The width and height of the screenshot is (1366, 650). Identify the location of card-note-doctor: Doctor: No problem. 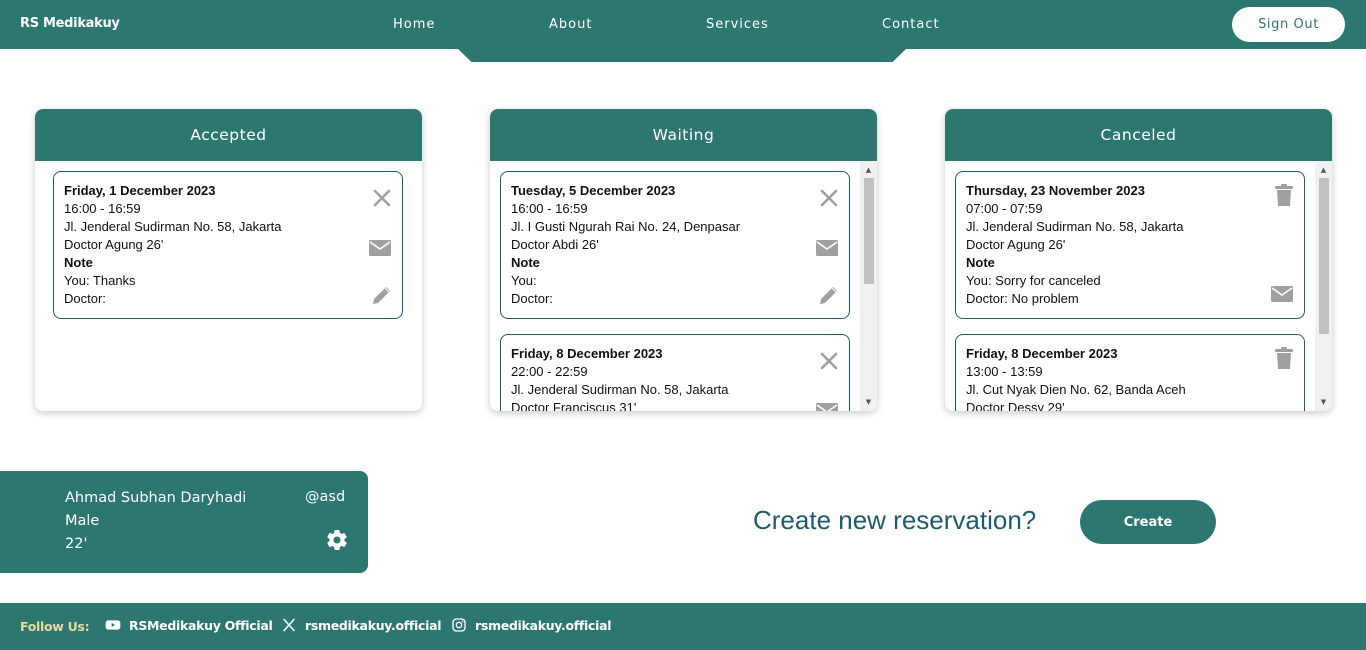
(1022, 298).